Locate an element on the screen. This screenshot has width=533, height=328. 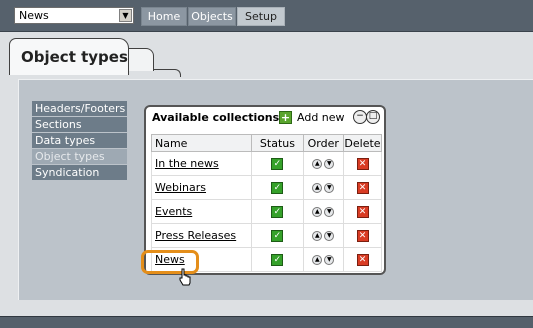
nav-setup: Setup is located at coordinates (261, 16).